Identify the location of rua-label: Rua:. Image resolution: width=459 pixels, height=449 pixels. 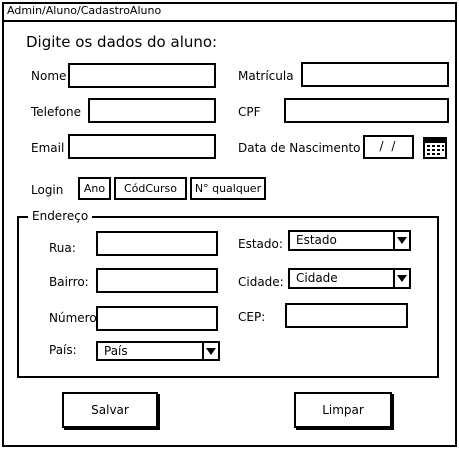
(62, 248).